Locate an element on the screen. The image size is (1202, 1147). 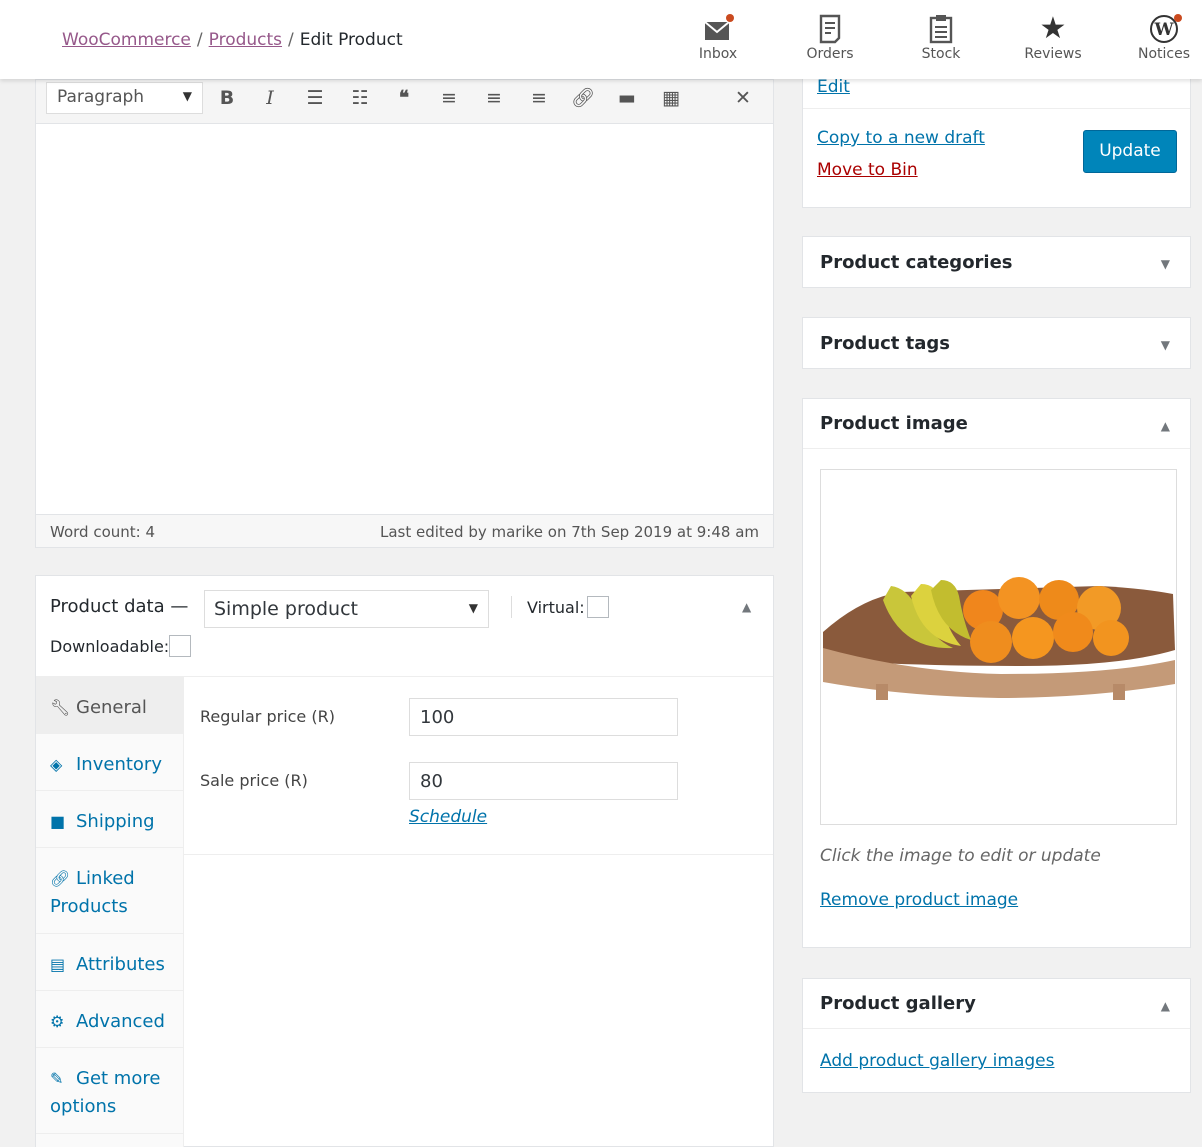
keyboard-icon: ▦ is located at coordinates (671, 98).